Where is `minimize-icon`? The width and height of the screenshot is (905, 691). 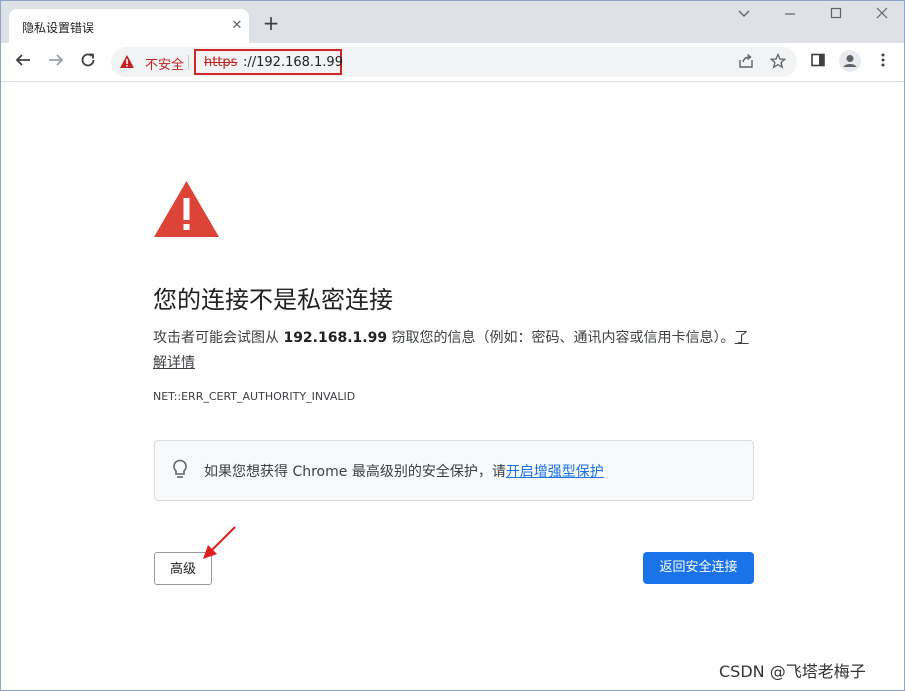
minimize-icon is located at coordinates (790, 16).